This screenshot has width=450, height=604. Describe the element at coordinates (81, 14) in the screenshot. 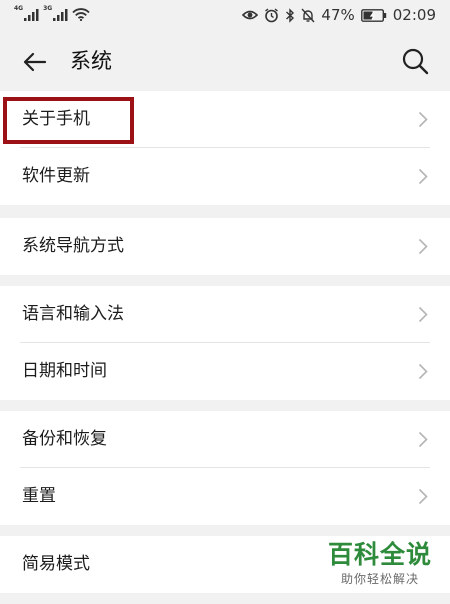

I see `wifi-icon` at that location.